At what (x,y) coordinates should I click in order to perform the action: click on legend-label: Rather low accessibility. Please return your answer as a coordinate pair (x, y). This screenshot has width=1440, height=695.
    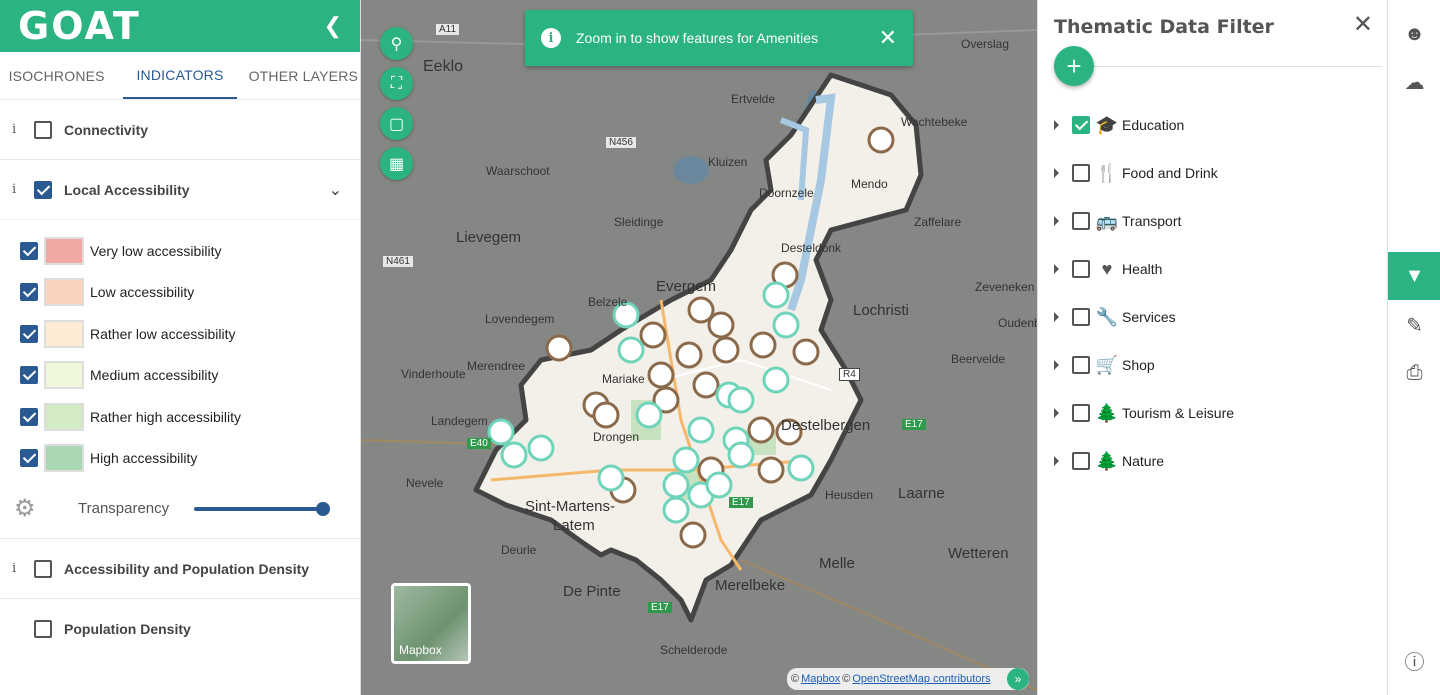
    Looking at the image, I should click on (163, 333).